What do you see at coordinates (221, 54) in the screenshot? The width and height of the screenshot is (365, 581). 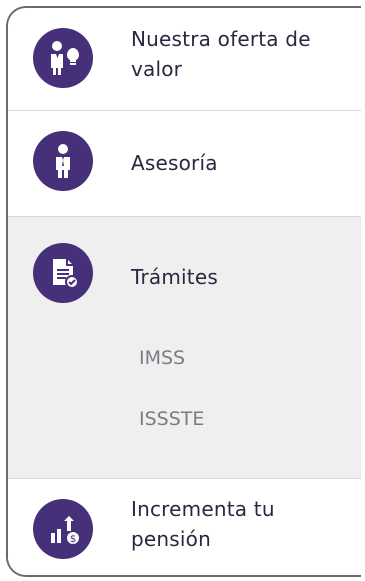 I see `menu-item-label: Nuestra oferta de valor` at bounding box center [221, 54].